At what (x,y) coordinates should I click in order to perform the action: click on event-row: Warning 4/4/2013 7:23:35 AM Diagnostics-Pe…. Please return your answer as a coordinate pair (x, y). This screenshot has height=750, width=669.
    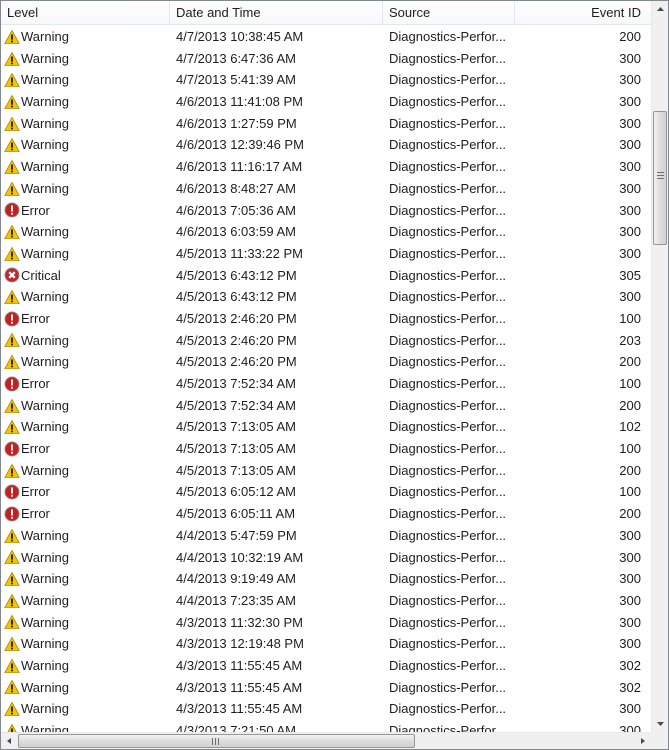
    Looking at the image, I should click on (326, 601).